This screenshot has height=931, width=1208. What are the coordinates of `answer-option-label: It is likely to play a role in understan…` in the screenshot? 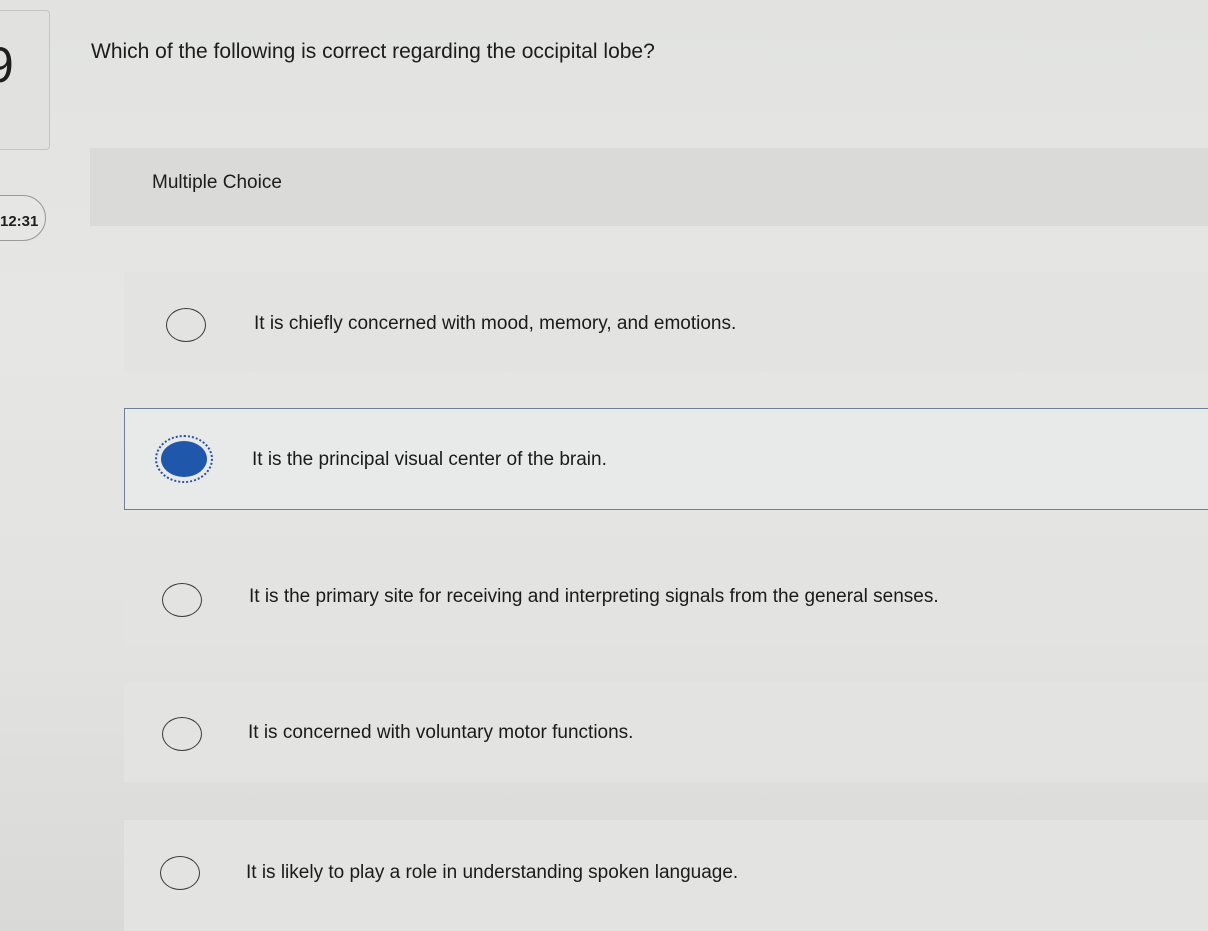 It's located at (492, 872).